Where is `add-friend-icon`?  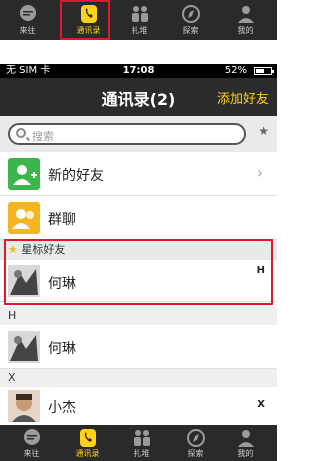 add-friend-icon is located at coordinates (24, 174).